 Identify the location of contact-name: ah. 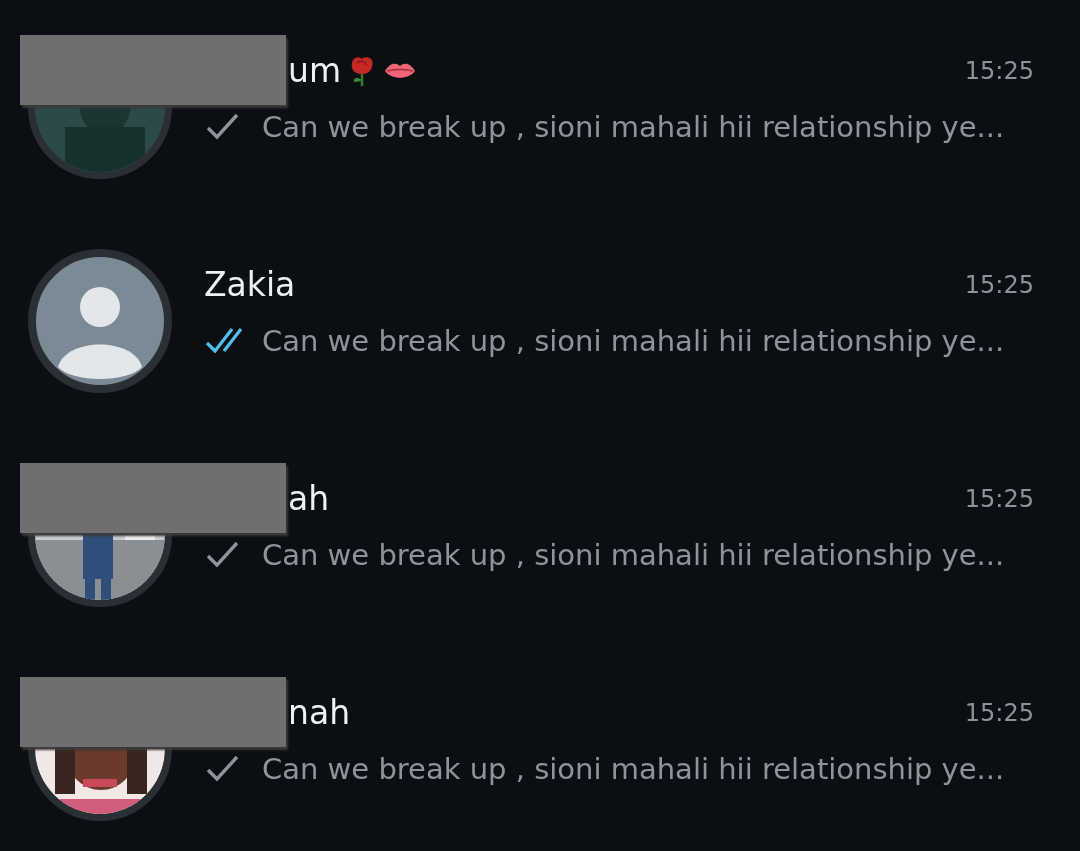
(309, 499).